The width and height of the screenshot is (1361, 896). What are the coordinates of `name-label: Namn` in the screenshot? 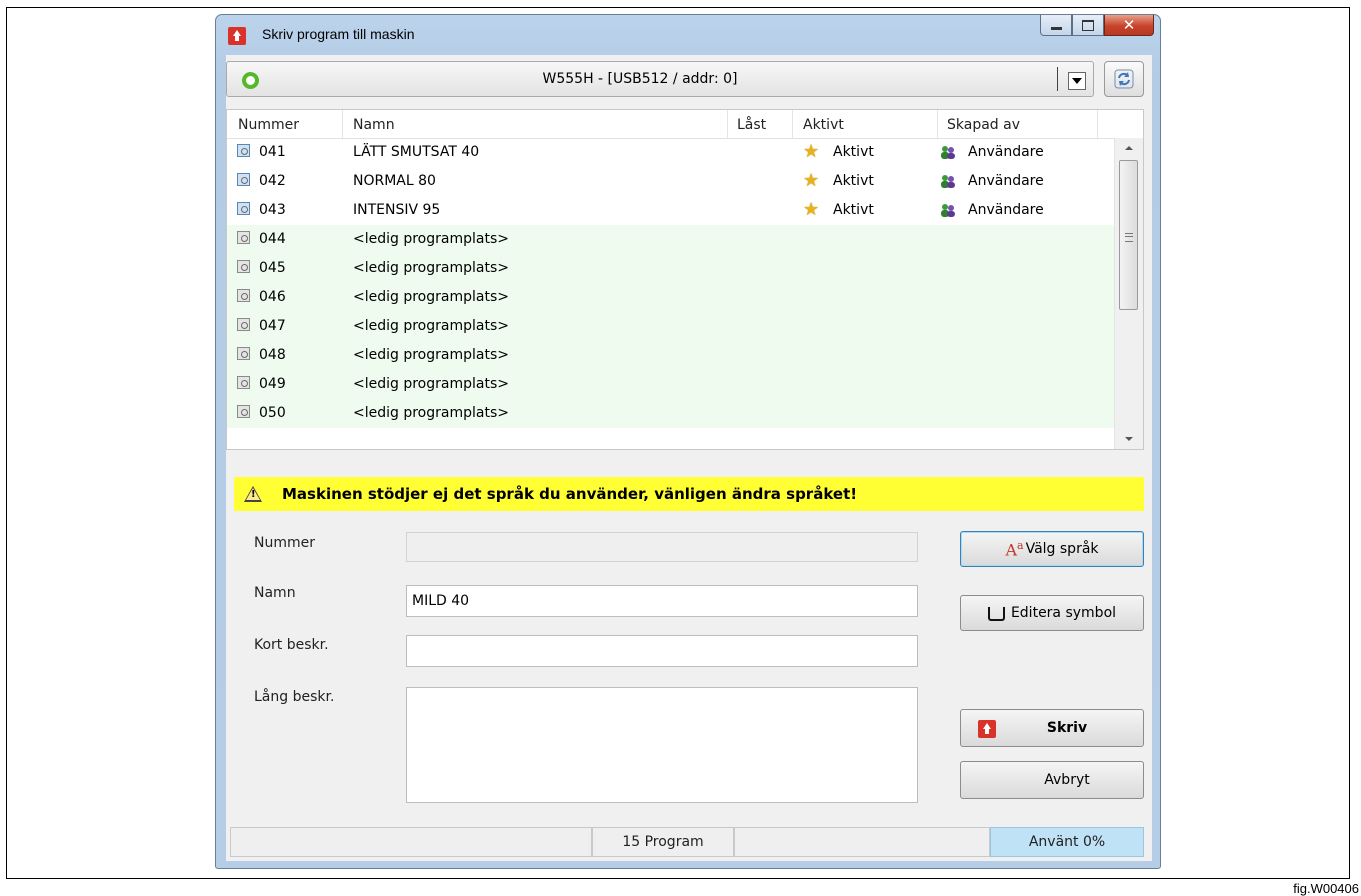 It's located at (275, 593).